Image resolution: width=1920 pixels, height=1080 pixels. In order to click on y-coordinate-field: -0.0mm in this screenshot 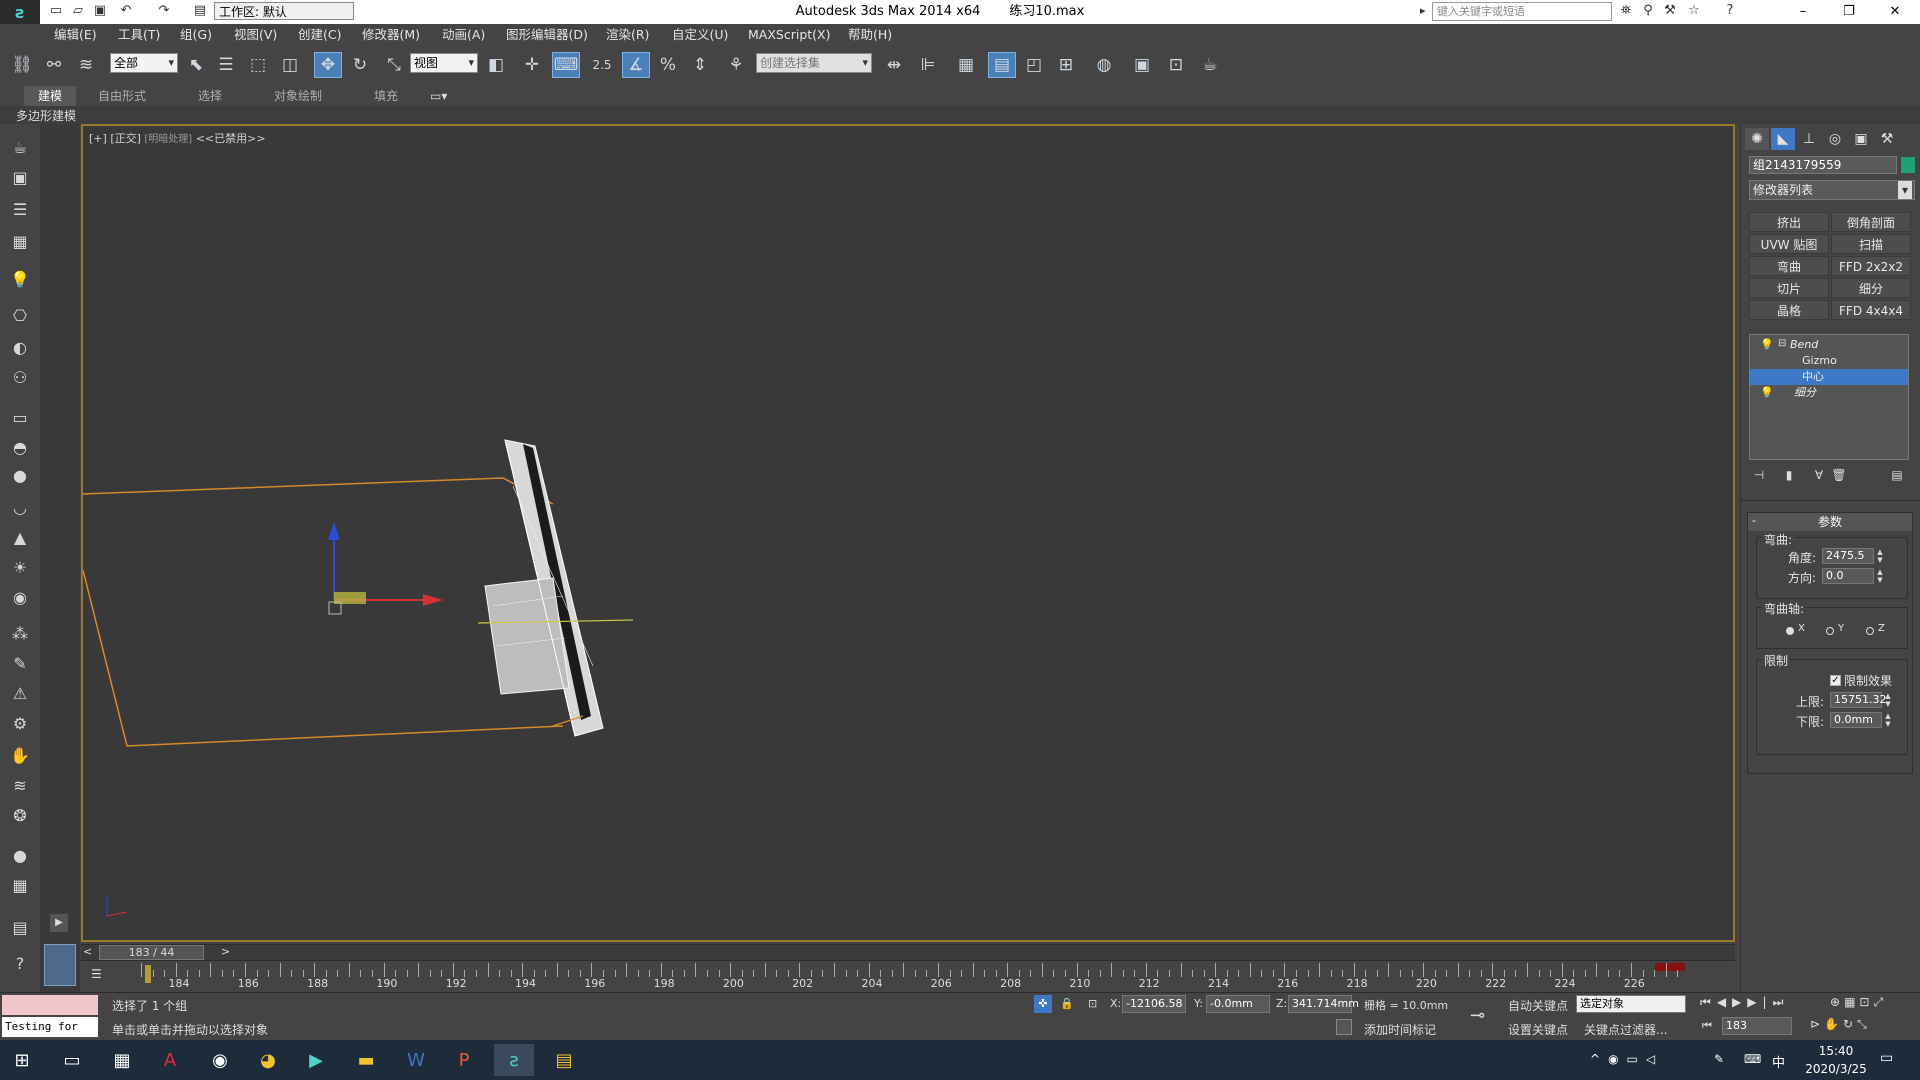, I will do `click(1238, 1004)`.